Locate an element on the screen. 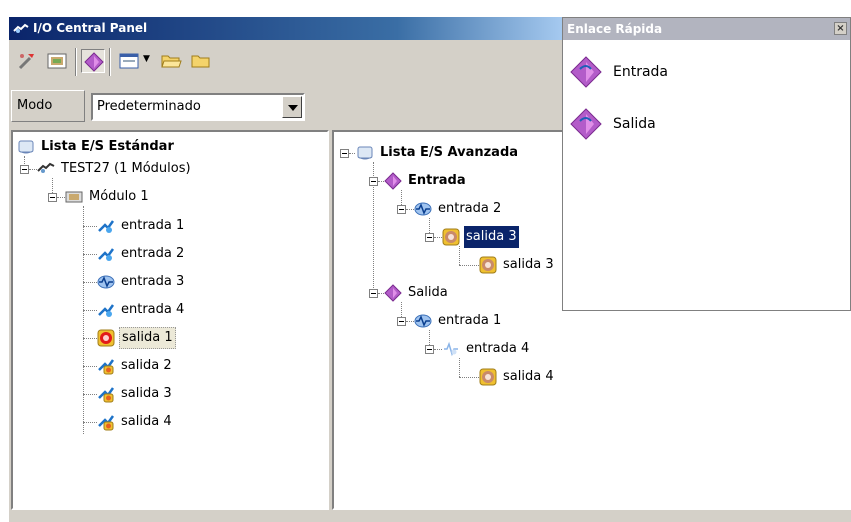 The image size is (851, 522). output-active-icon is located at coordinates (106, 338).